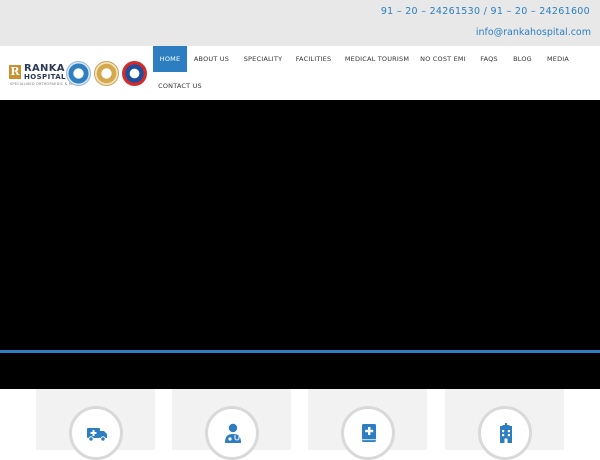  I want to click on ambulance-icon, so click(97, 435).